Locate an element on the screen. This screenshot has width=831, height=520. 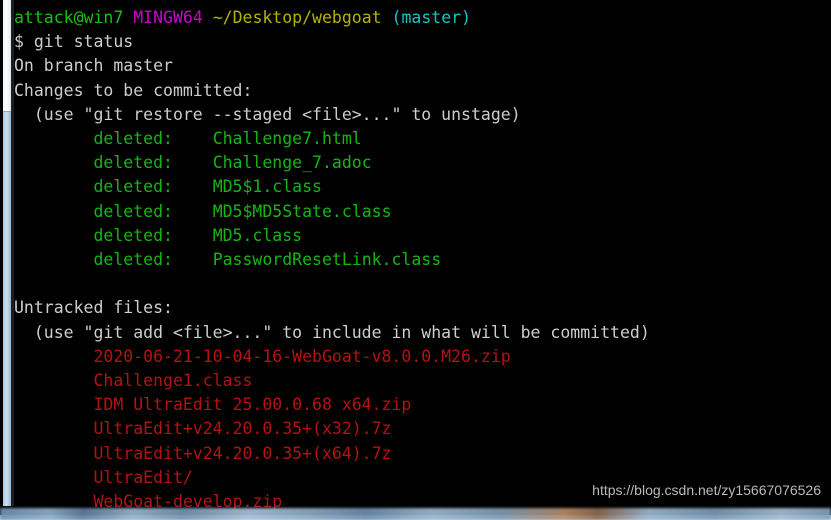
staged-file-row: deleted: MD5$1.class is located at coordinates (422, 187).